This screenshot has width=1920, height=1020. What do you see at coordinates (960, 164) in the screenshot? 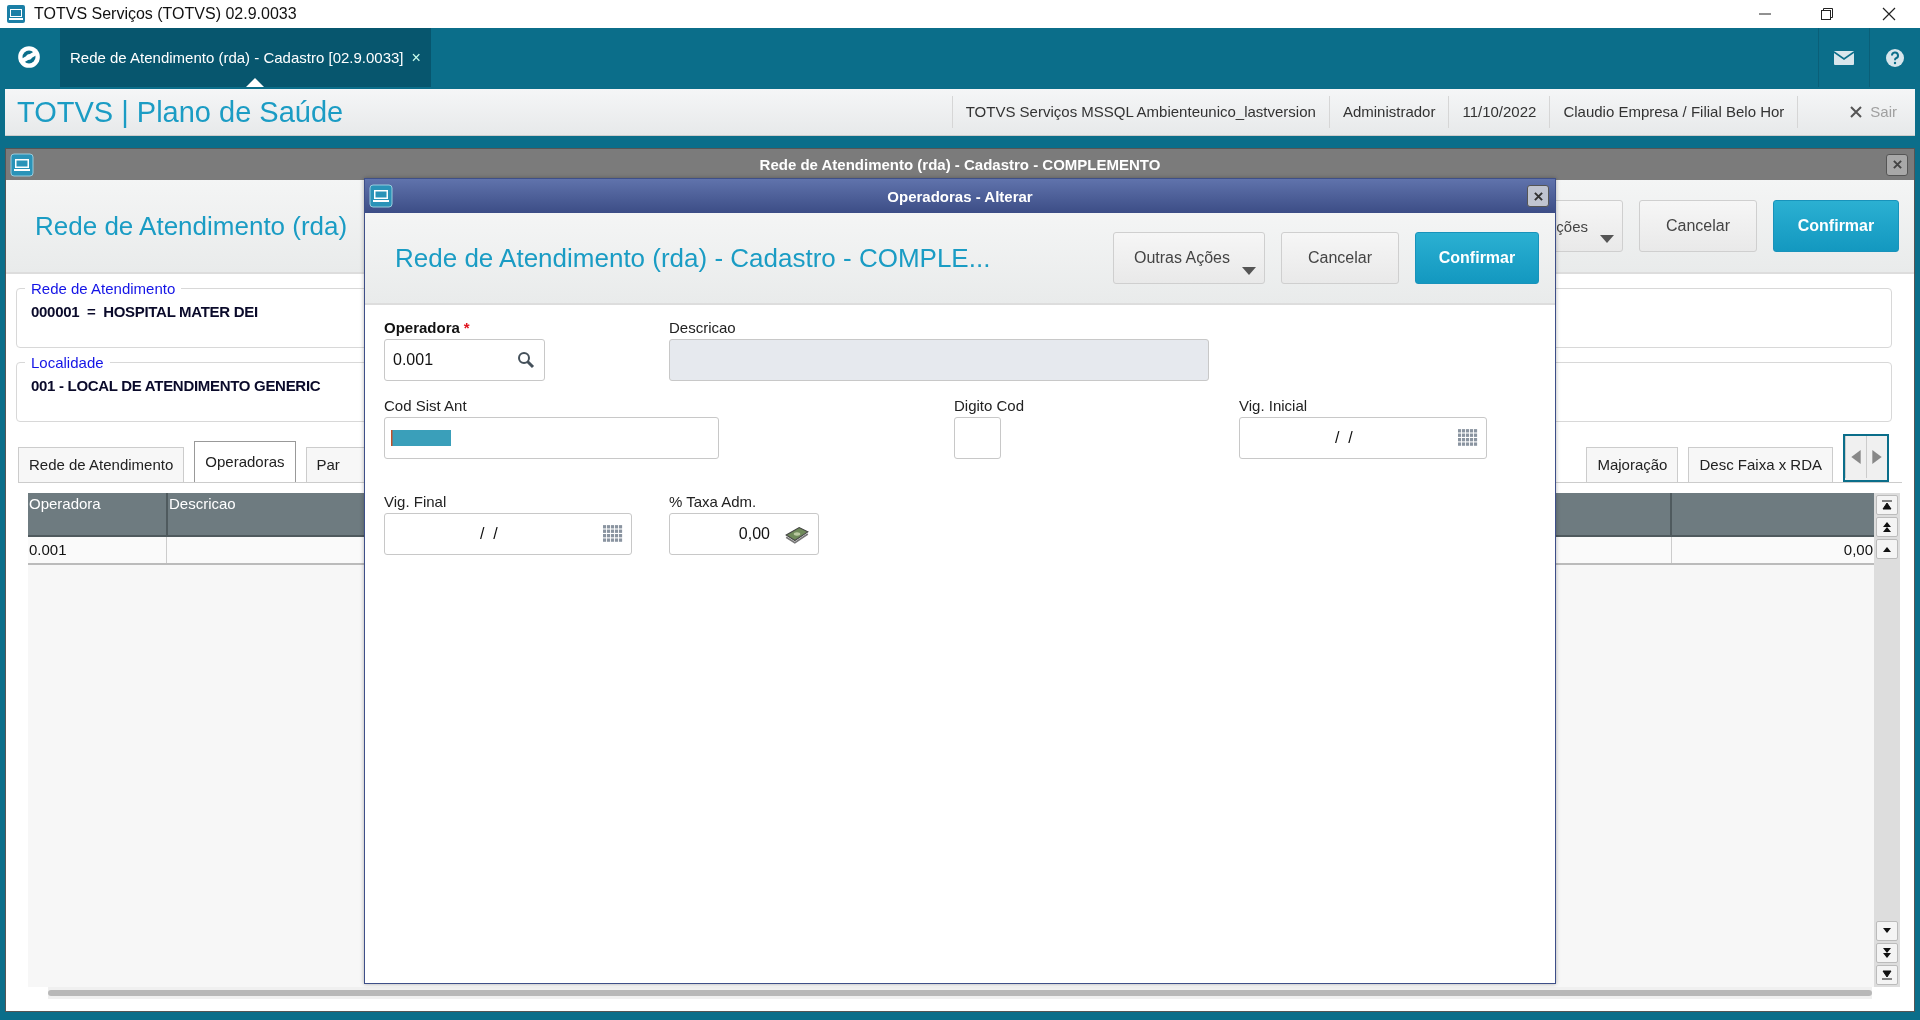
I see `window-title: Rede de Atendimento (rda) - Cadastro - COMPLEMENTO` at bounding box center [960, 164].